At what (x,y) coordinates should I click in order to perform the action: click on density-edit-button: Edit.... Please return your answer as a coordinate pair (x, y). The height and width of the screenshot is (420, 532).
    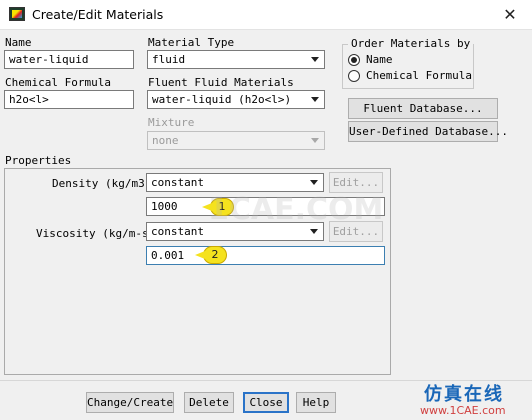
    Looking at the image, I should click on (356, 182).